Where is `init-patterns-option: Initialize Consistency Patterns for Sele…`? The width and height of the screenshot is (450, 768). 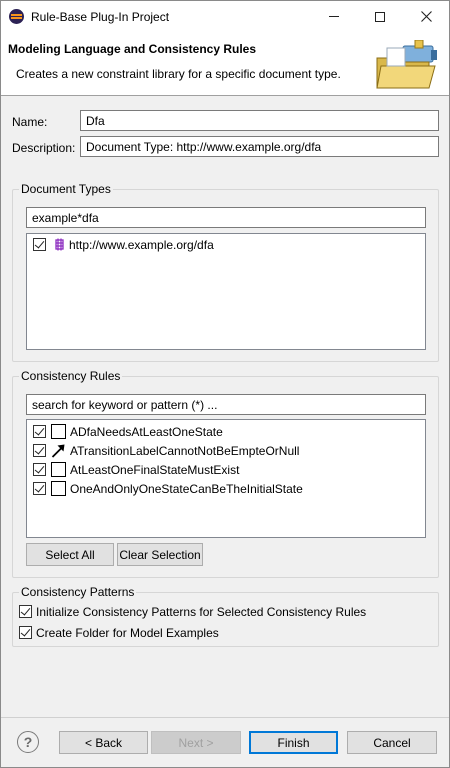
init-patterns-option: Initialize Consistency Patterns for Sele… is located at coordinates (199, 612).